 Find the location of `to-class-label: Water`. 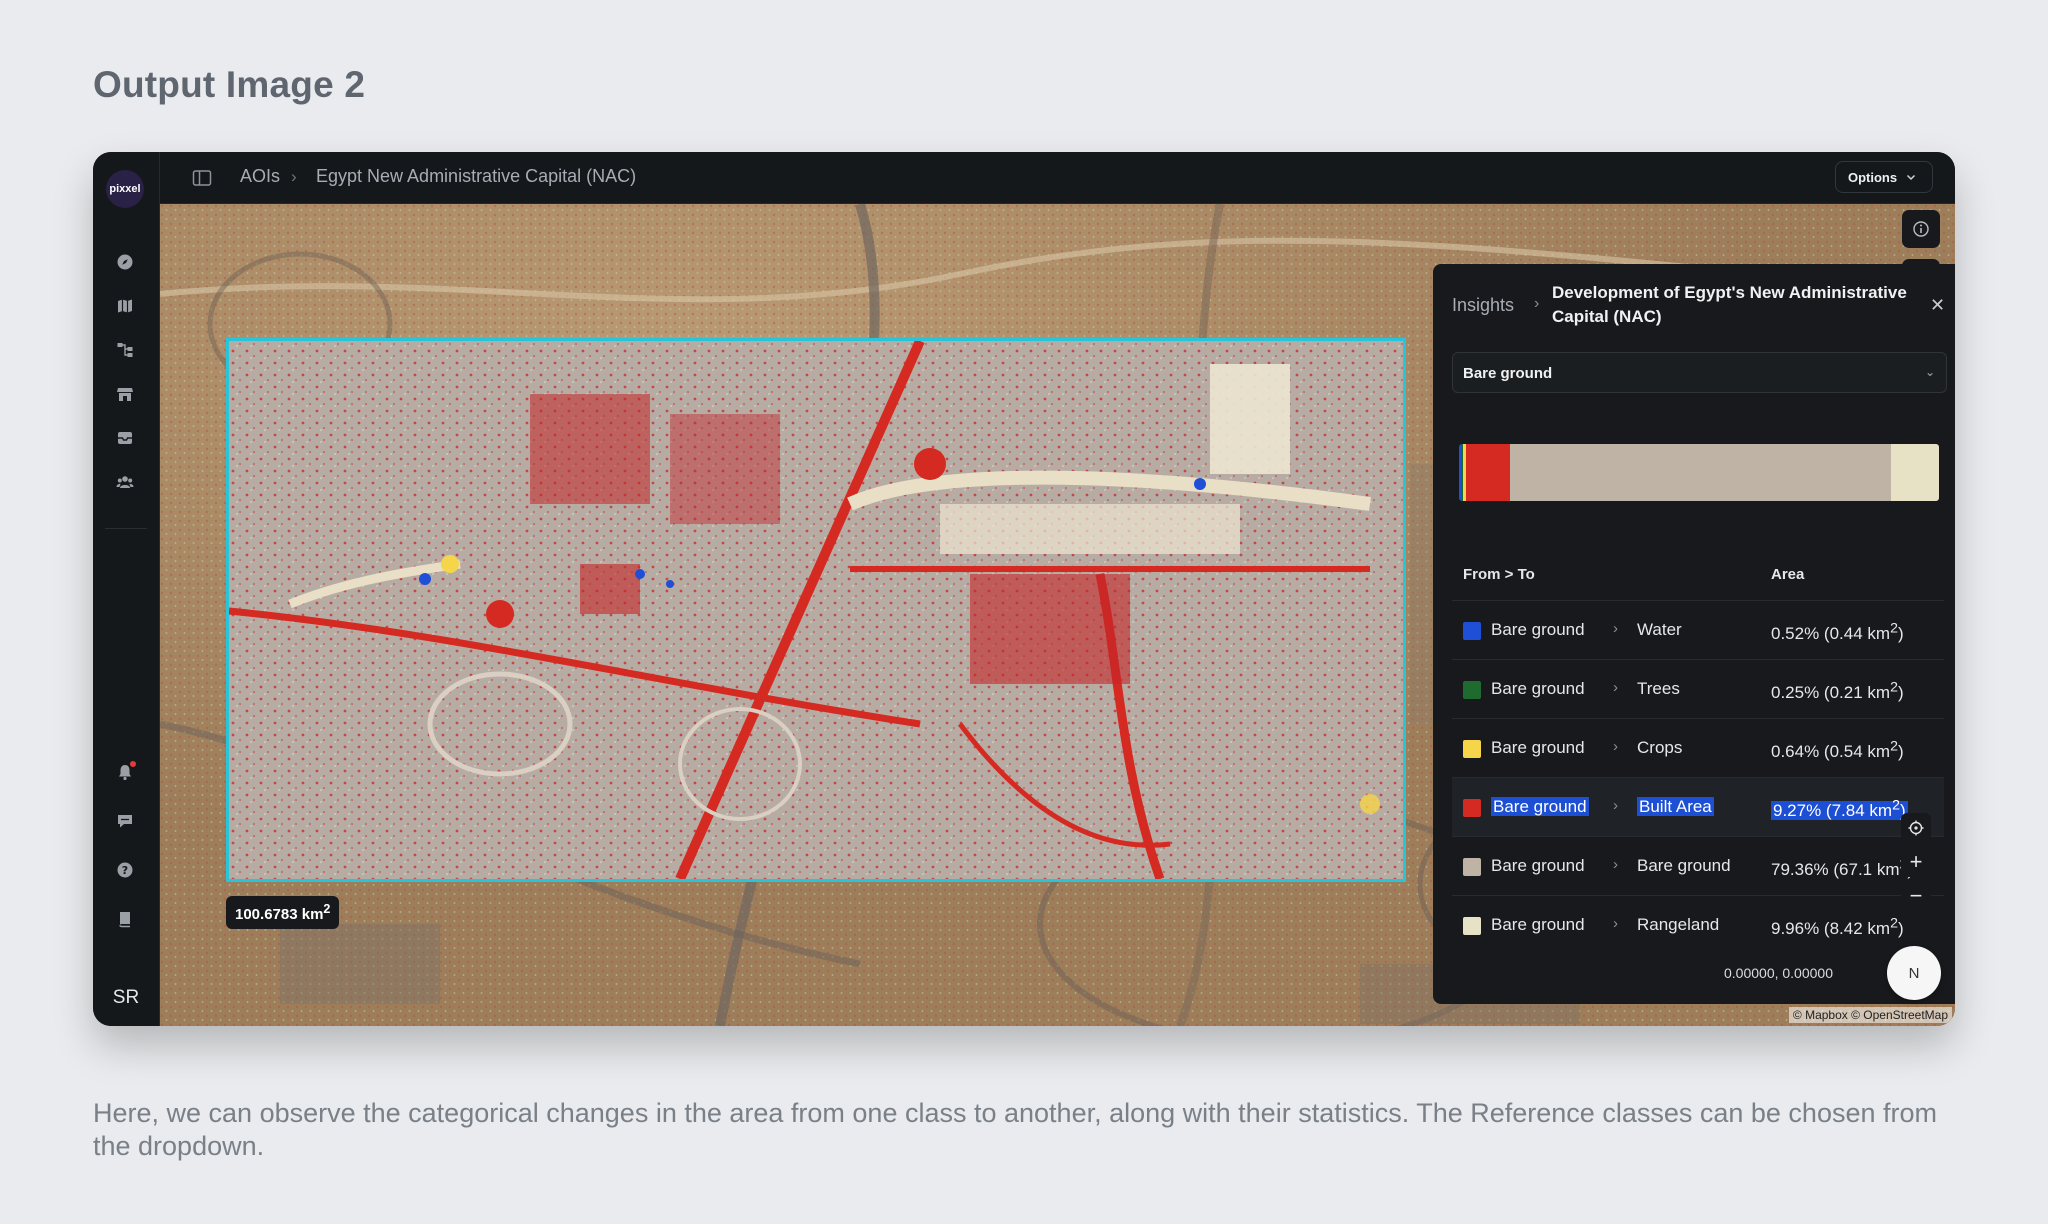

to-class-label: Water is located at coordinates (1659, 629).